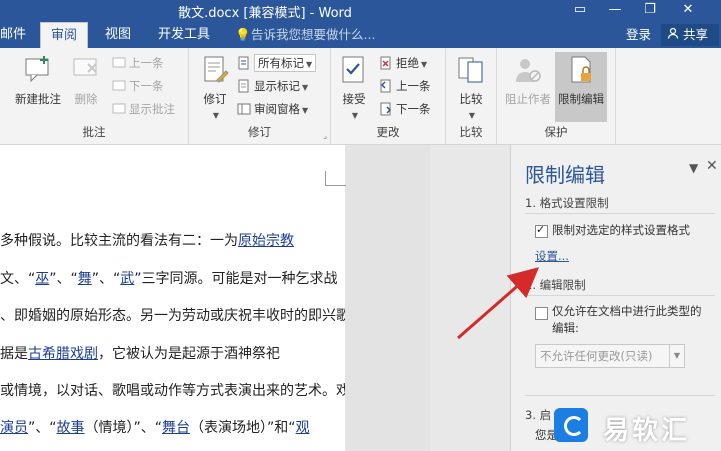 The height and width of the screenshot is (451, 721). What do you see at coordinates (647, 431) in the screenshot?
I see `watermark-text: 易软汇` at bounding box center [647, 431].